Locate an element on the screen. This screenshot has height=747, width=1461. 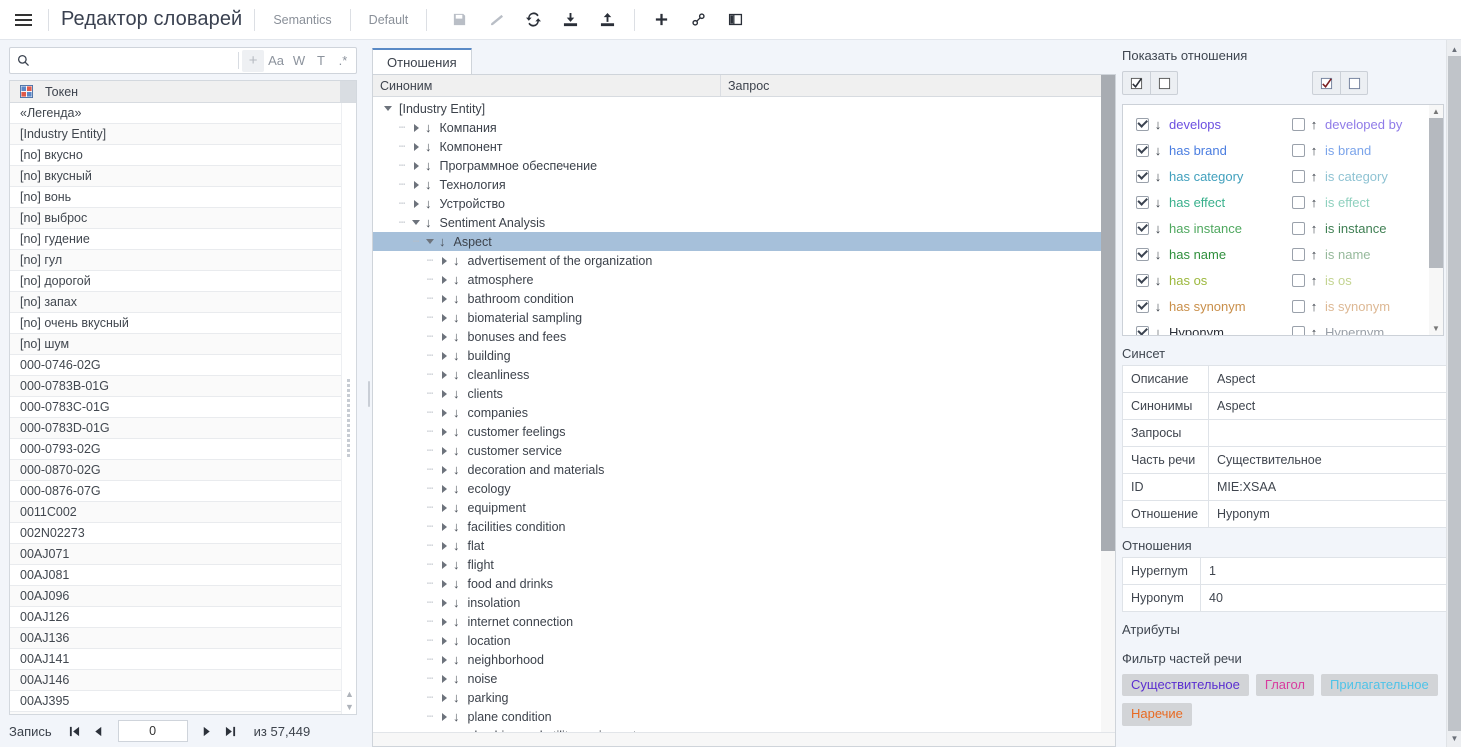
relation-reverse-label: is os is located at coordinates (1337, 280).